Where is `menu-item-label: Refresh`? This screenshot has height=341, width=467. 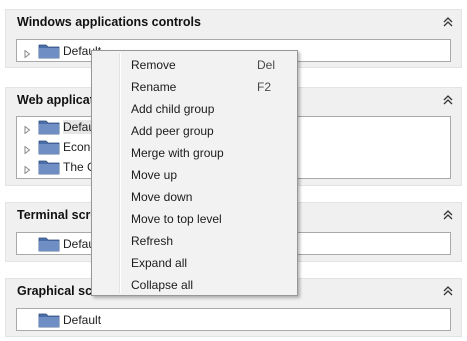
menu-item-label: Refresh is located at coordinates (152, 241).